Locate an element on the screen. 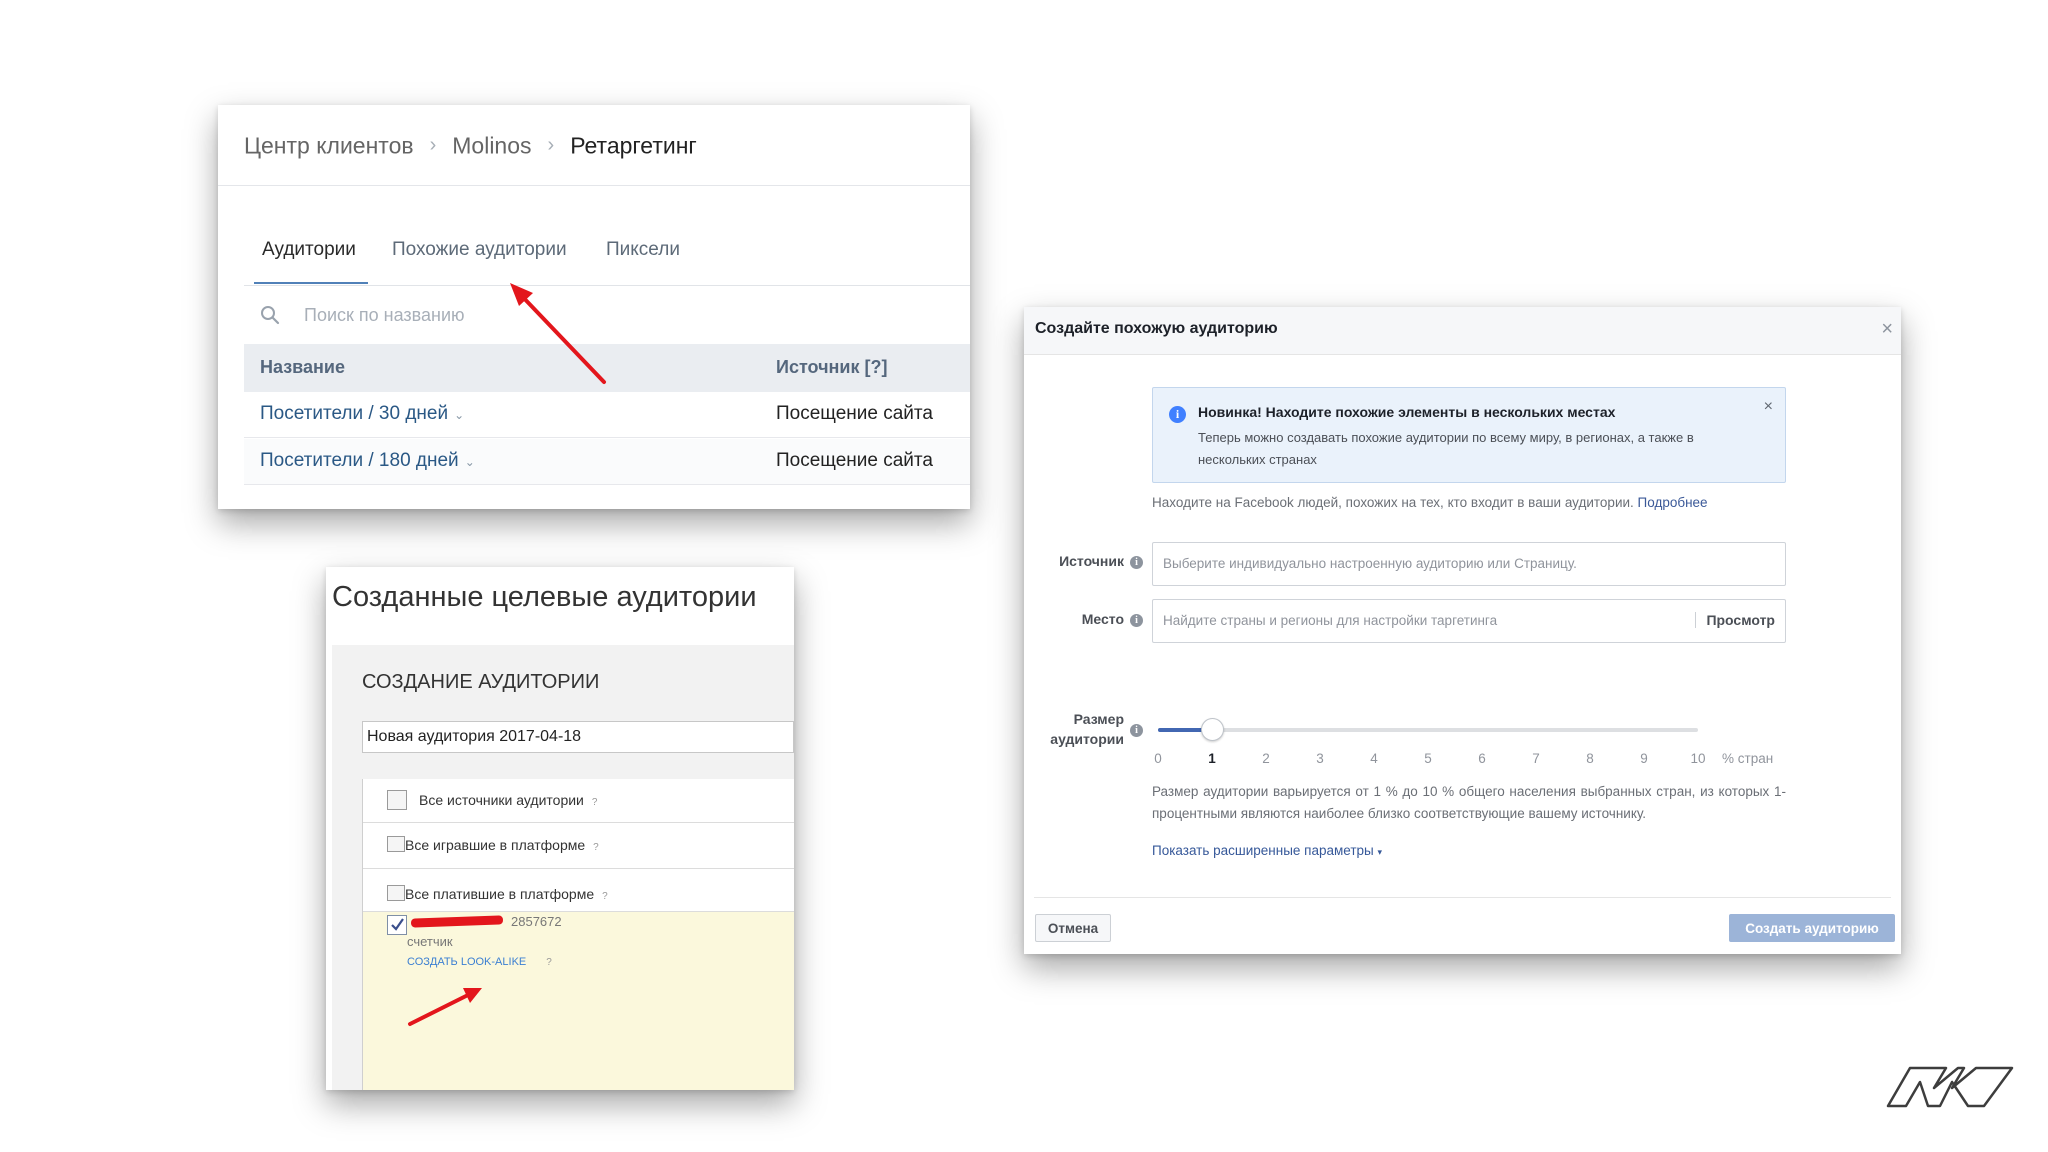 The image size is (2048, 1152). slider-tick: 2 is located at coordinates (1266, 758).